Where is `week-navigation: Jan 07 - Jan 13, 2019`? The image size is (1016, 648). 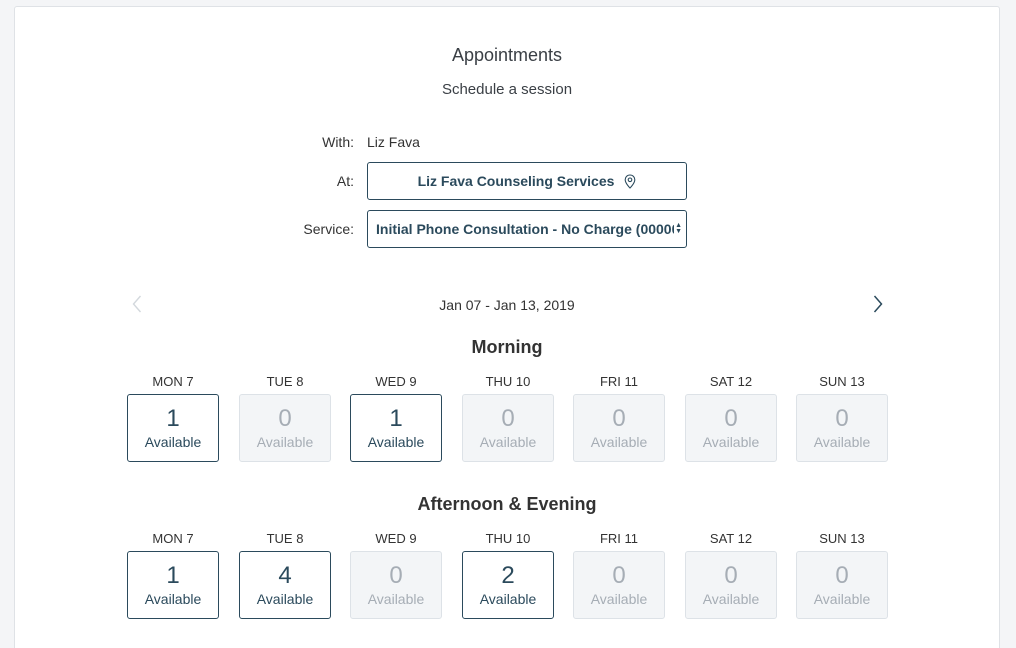 week-navigation: Jan 07 - Jan 13, 2019 is located at coordinates (507, 304).